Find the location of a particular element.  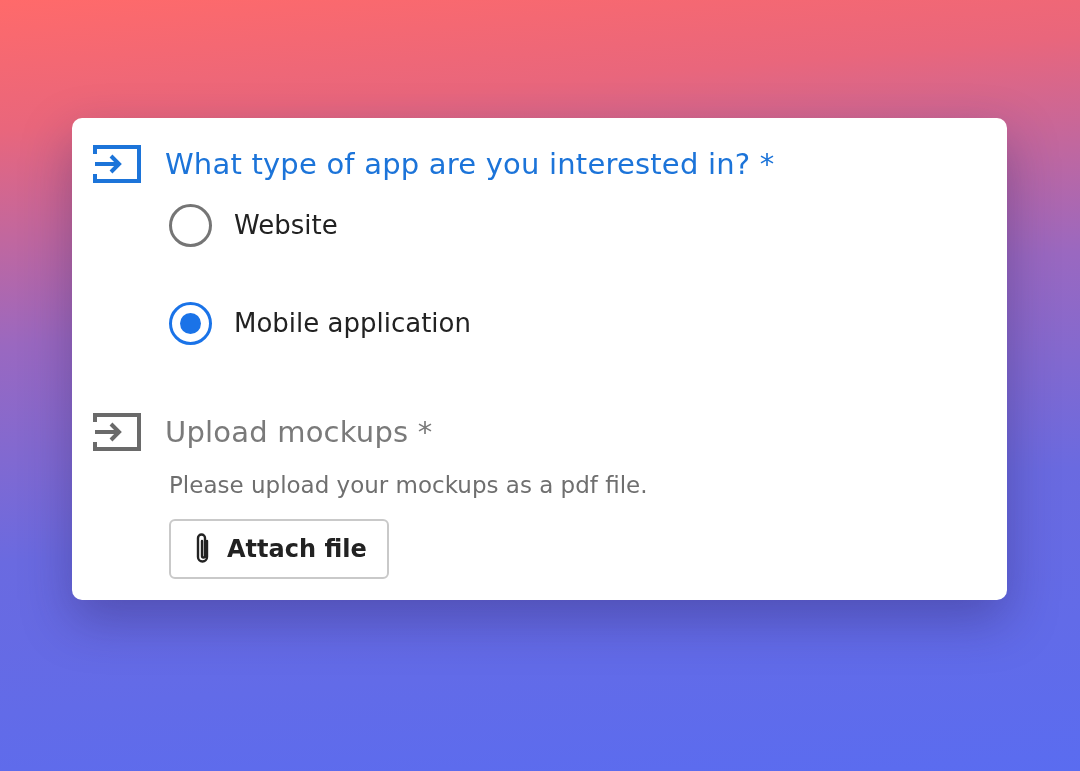

option-label: Website is located at coordinates (286, 225).